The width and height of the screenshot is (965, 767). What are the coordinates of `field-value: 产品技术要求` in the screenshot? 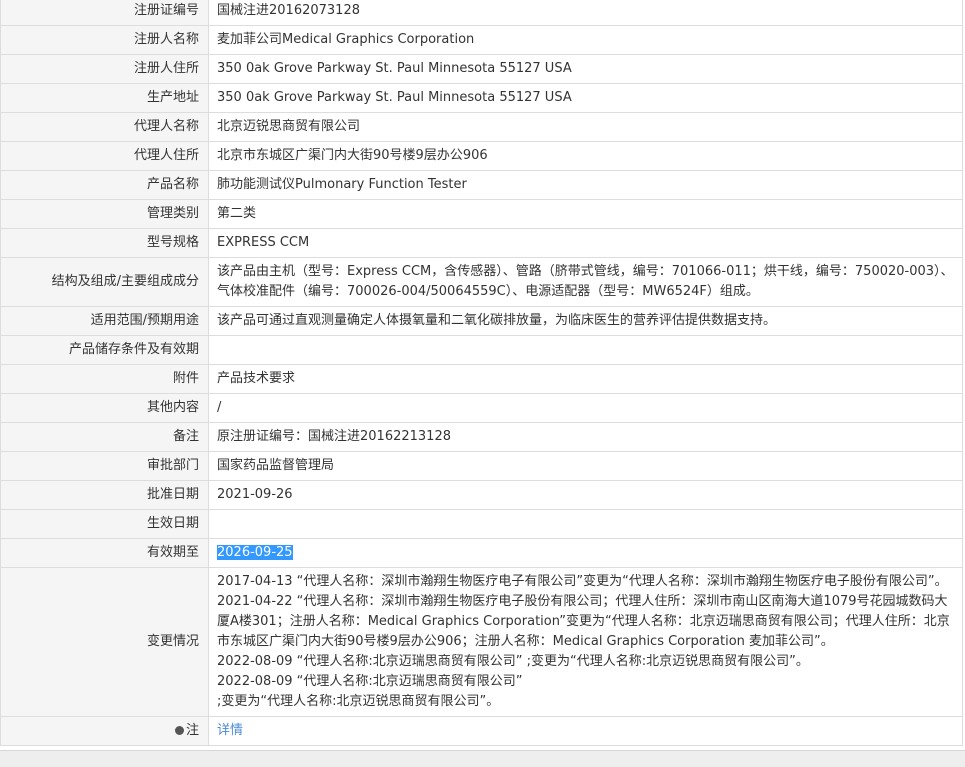 It's located at (585, 379).